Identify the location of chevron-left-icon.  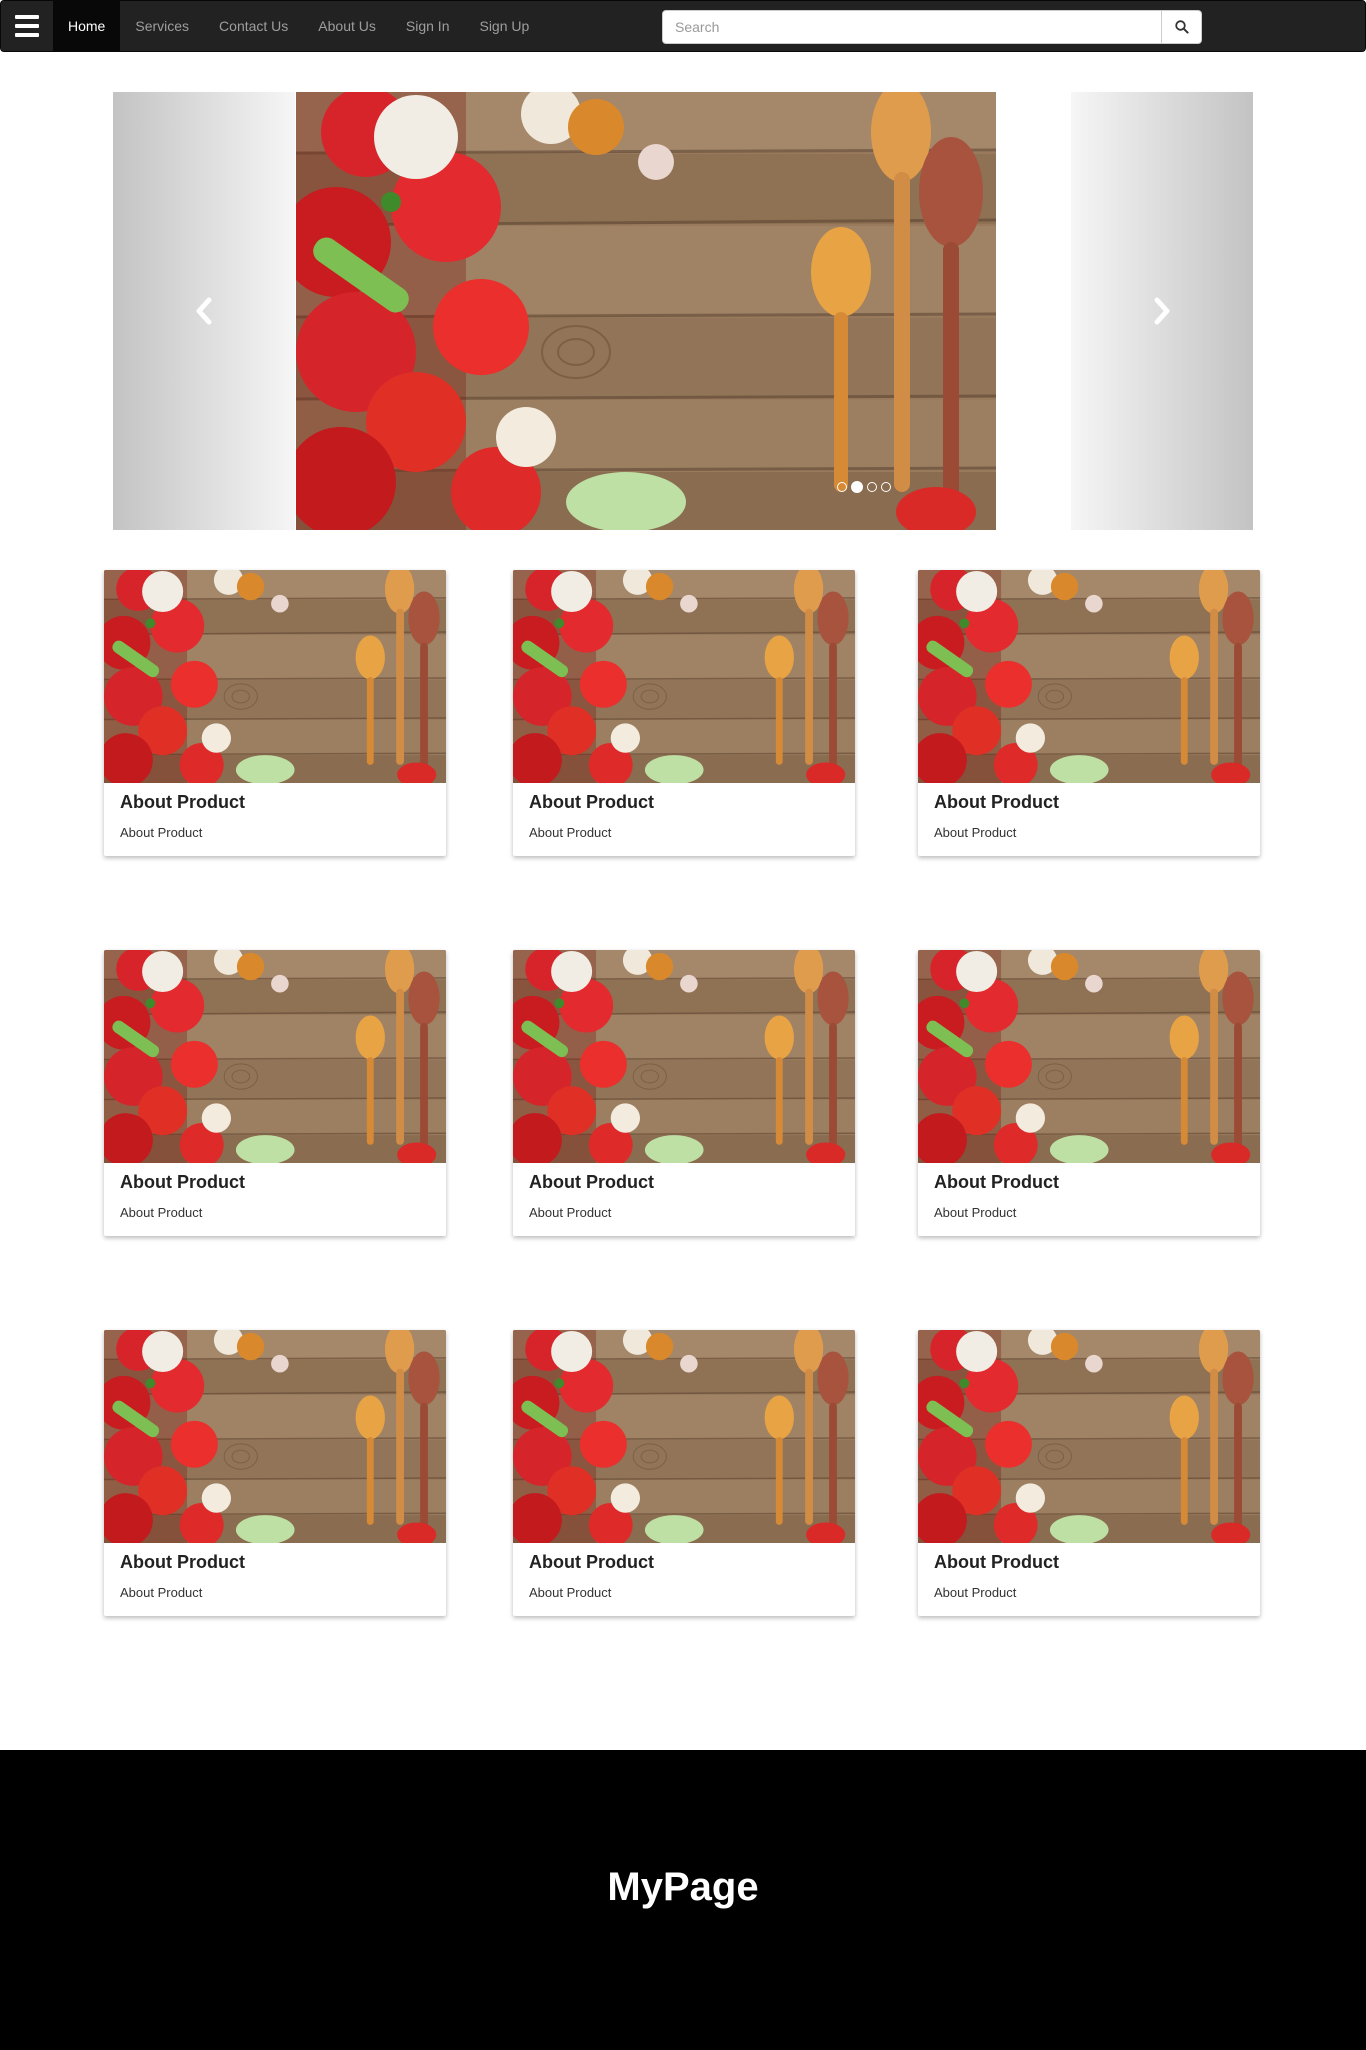
(204, 311).